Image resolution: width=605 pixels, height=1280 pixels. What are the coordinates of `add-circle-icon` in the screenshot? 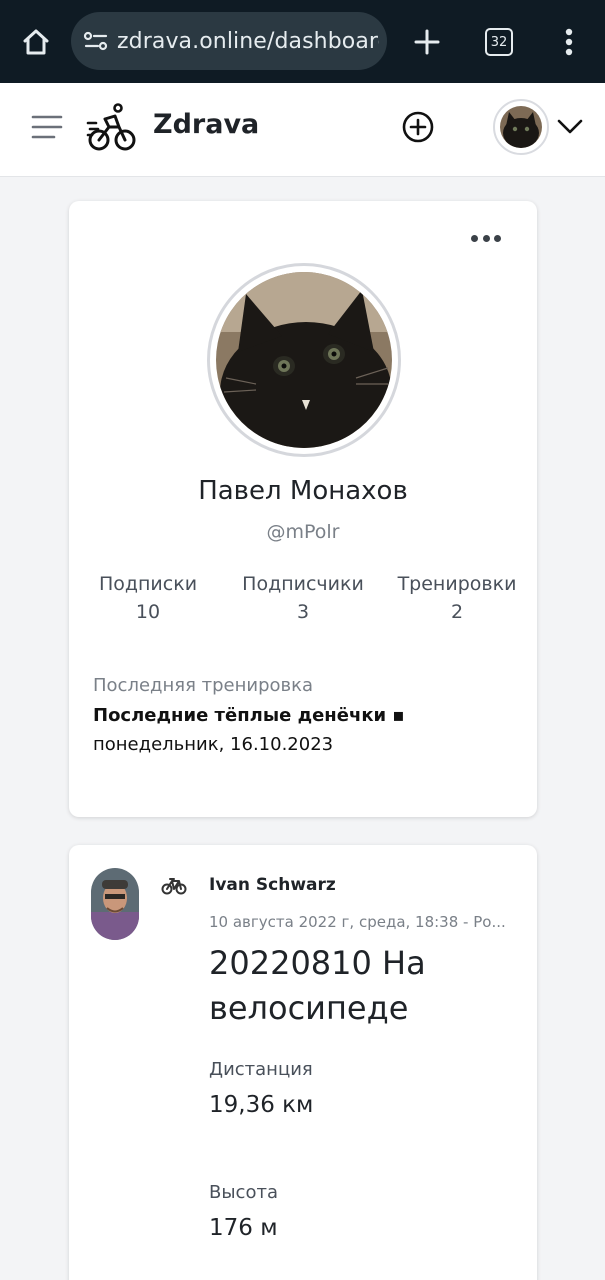 It's located at (418, 127).